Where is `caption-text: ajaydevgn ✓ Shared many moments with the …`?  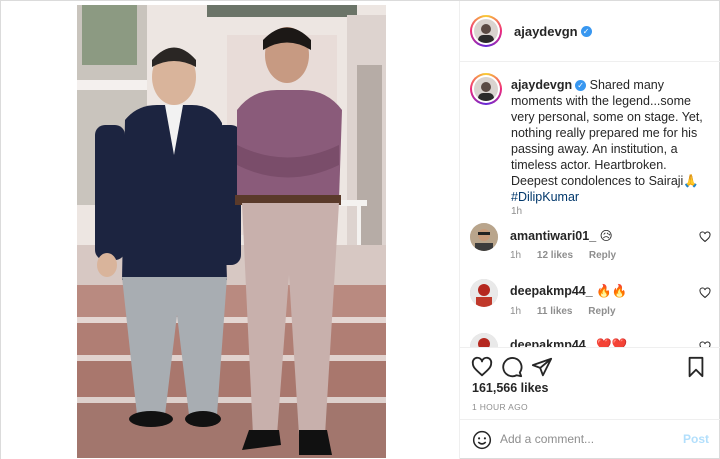
caption-text: ajaydevgn ✓ Shared many moments with the … is located at coordinates (611, 141).